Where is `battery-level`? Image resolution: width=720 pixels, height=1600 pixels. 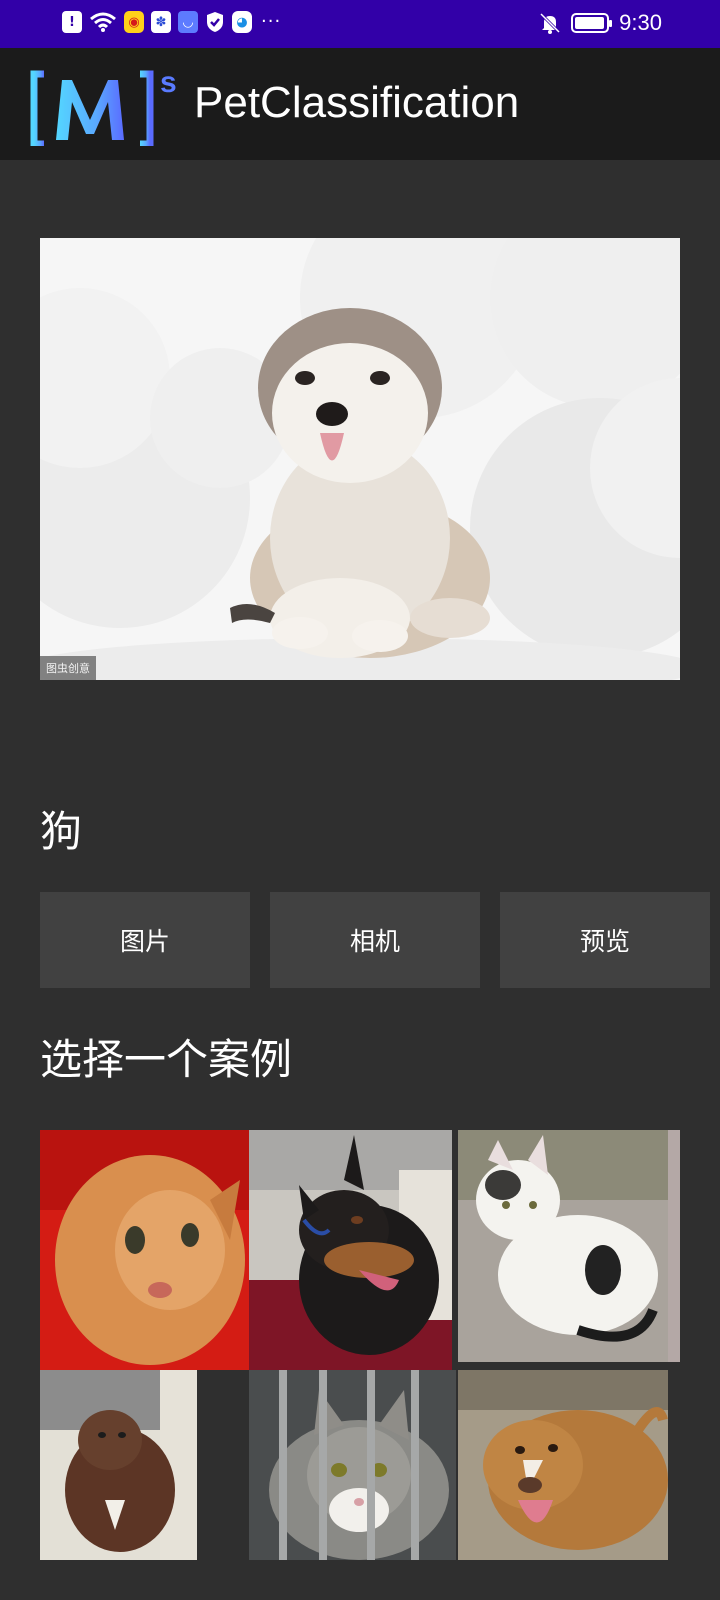
battery-level is located at coordinates (589, 23).